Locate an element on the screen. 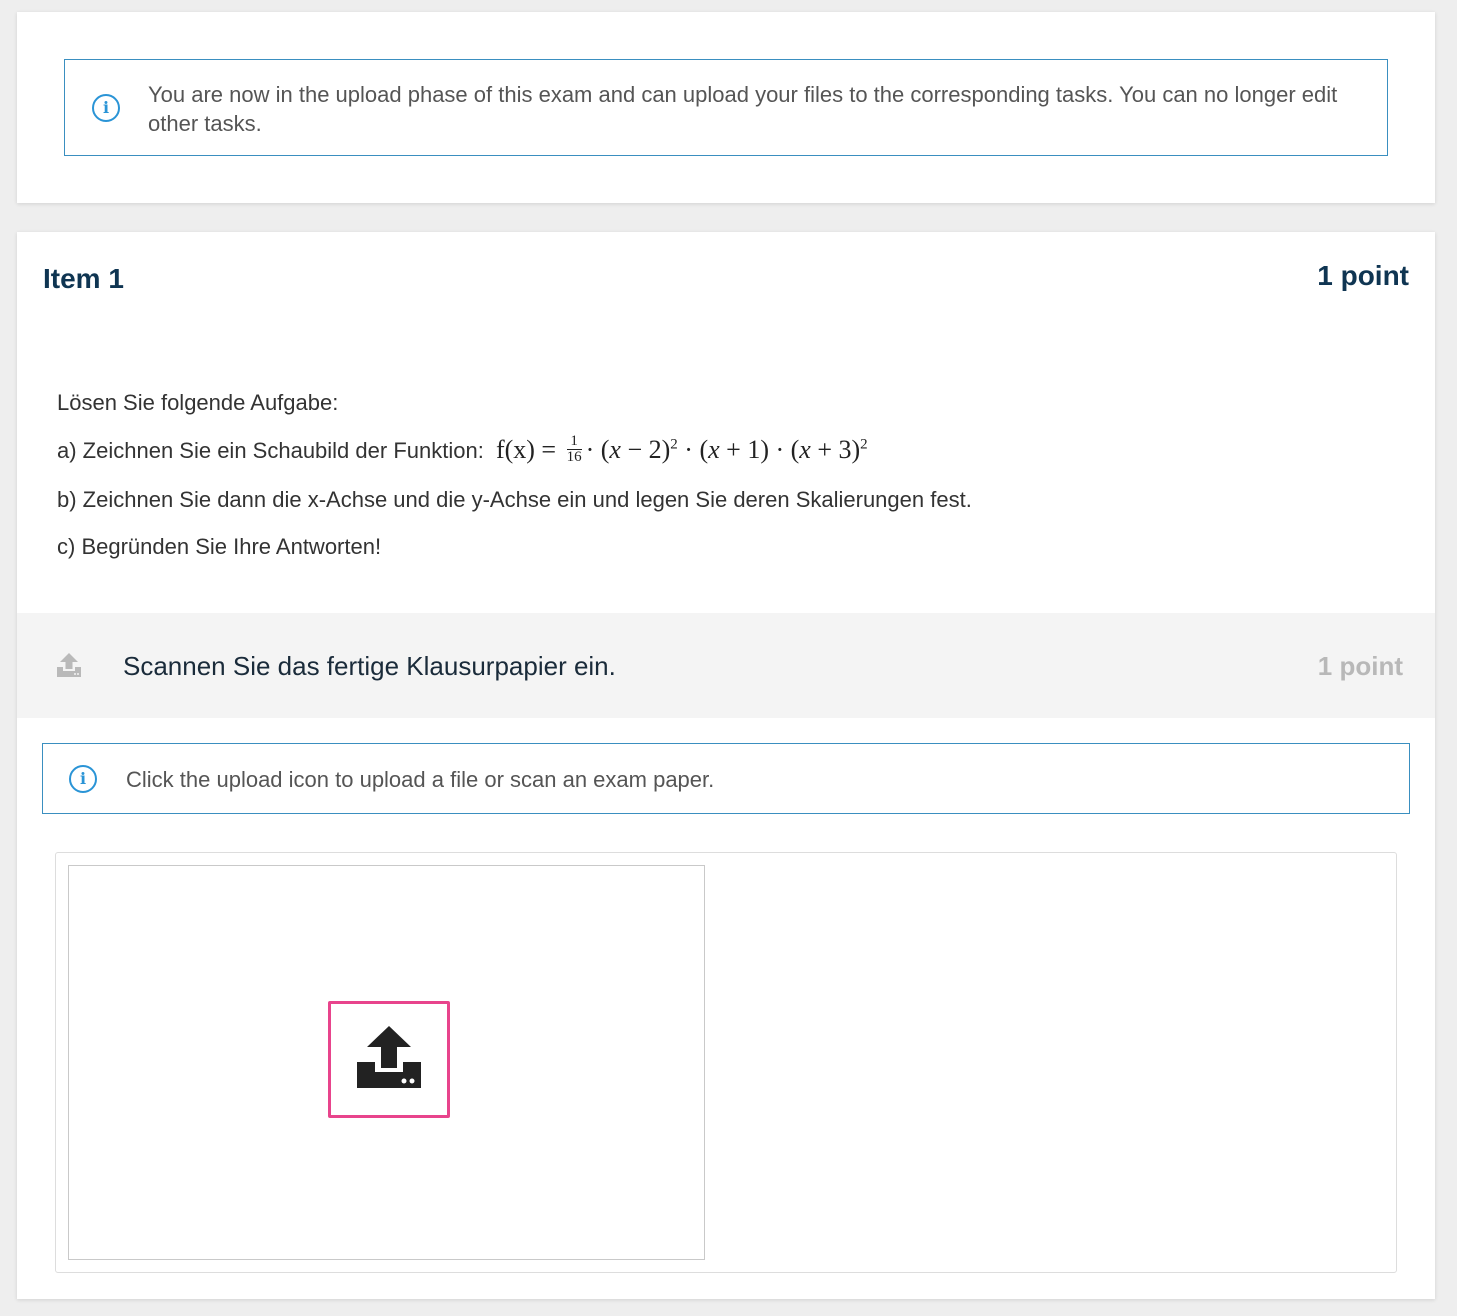 The height and width of the screenshot is (1316, 1457). upload-slot is located at coordinates (386, 1062).